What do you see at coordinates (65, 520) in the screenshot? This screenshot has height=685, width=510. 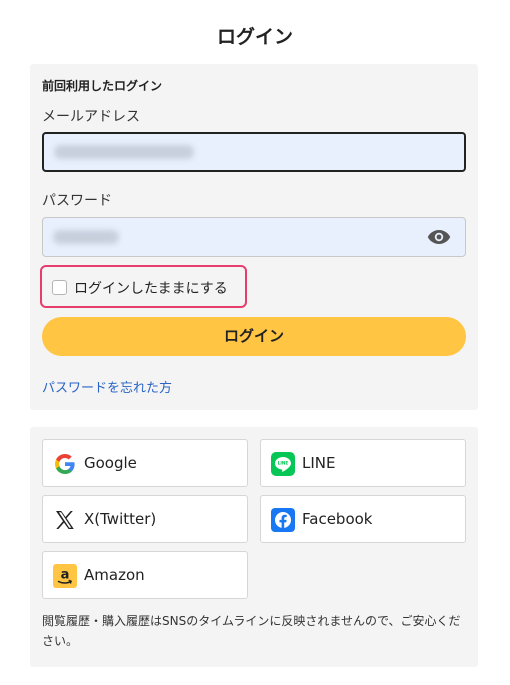 I see `x-icon` at bounding box center [65, 520].